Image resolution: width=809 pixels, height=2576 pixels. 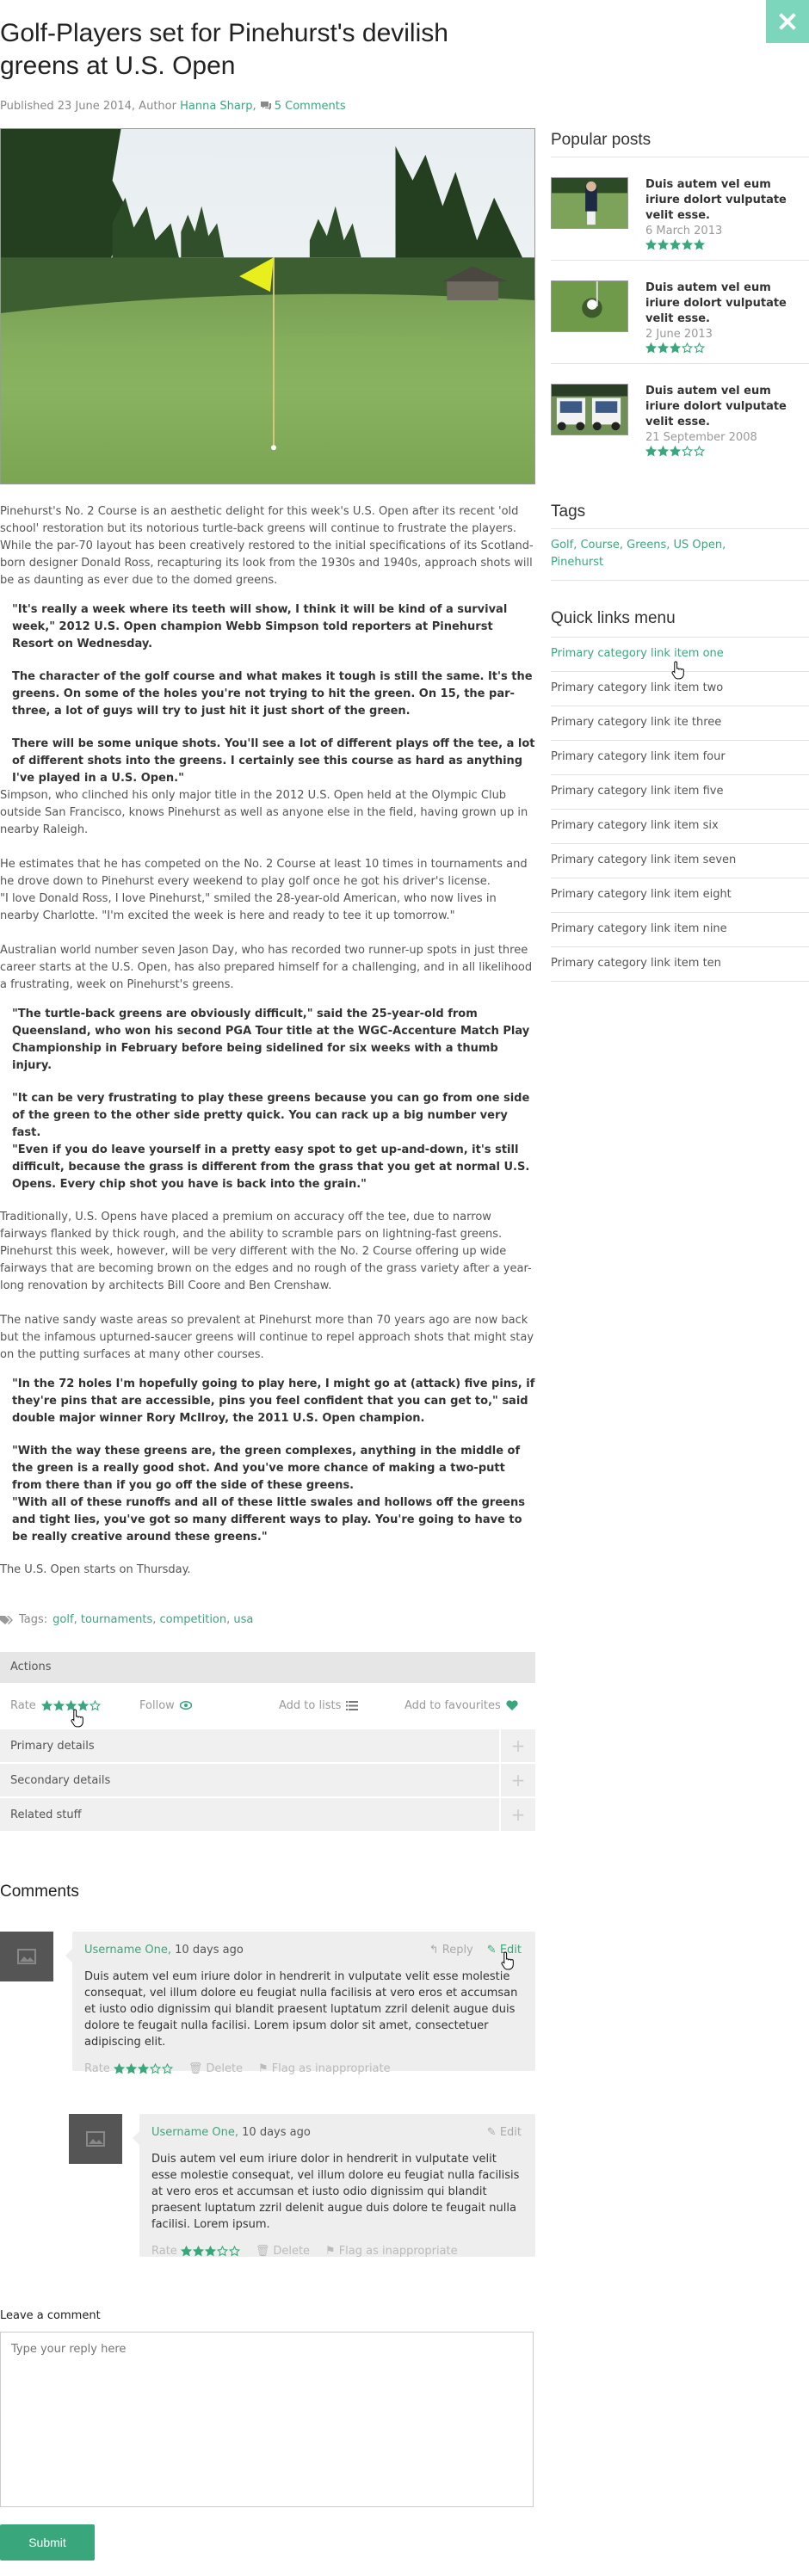 What do you see at coordinates (680, 653) in the screenshot?
I see `quick-link-item: Primary category link item one` at bounding box center [680, 653].